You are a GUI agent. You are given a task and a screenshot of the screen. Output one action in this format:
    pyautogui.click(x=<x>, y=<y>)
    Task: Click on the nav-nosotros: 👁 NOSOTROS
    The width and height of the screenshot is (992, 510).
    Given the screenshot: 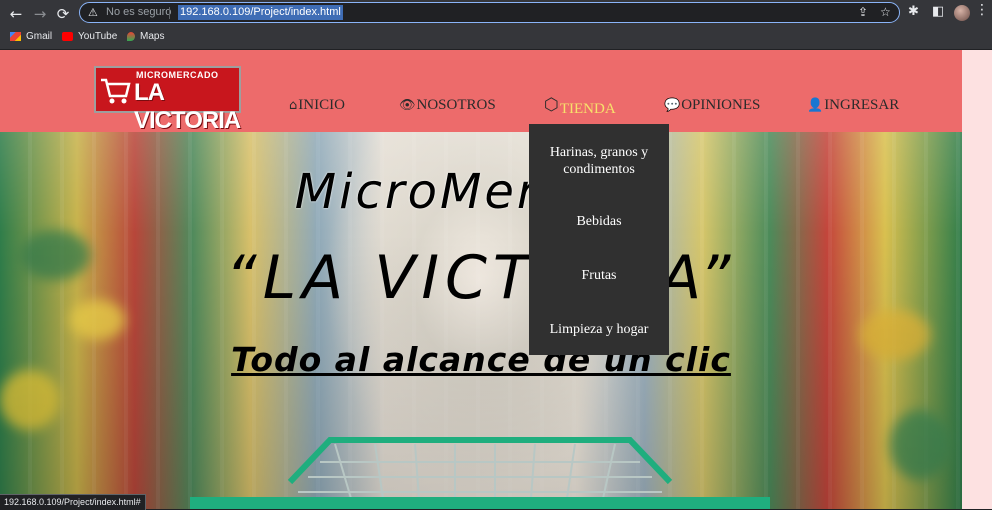 What is the action you would take?
    pyautogui.click(x=447, y=105)
    